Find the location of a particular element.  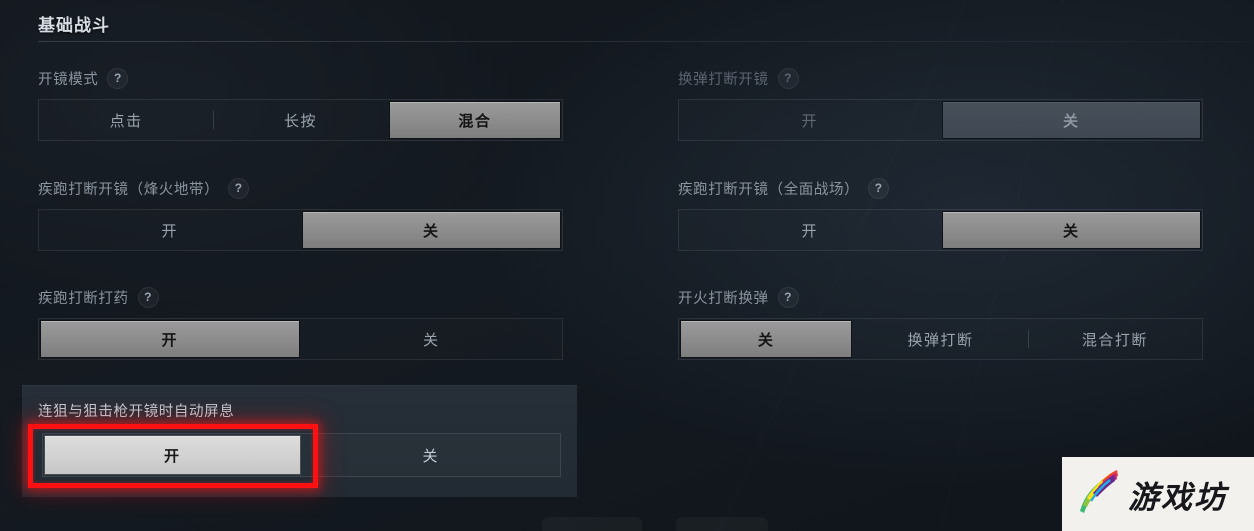

setting-row-reload-cancels-ads: 换弹打断开镜 ? 开 关 is located at coordinates (940, 104).